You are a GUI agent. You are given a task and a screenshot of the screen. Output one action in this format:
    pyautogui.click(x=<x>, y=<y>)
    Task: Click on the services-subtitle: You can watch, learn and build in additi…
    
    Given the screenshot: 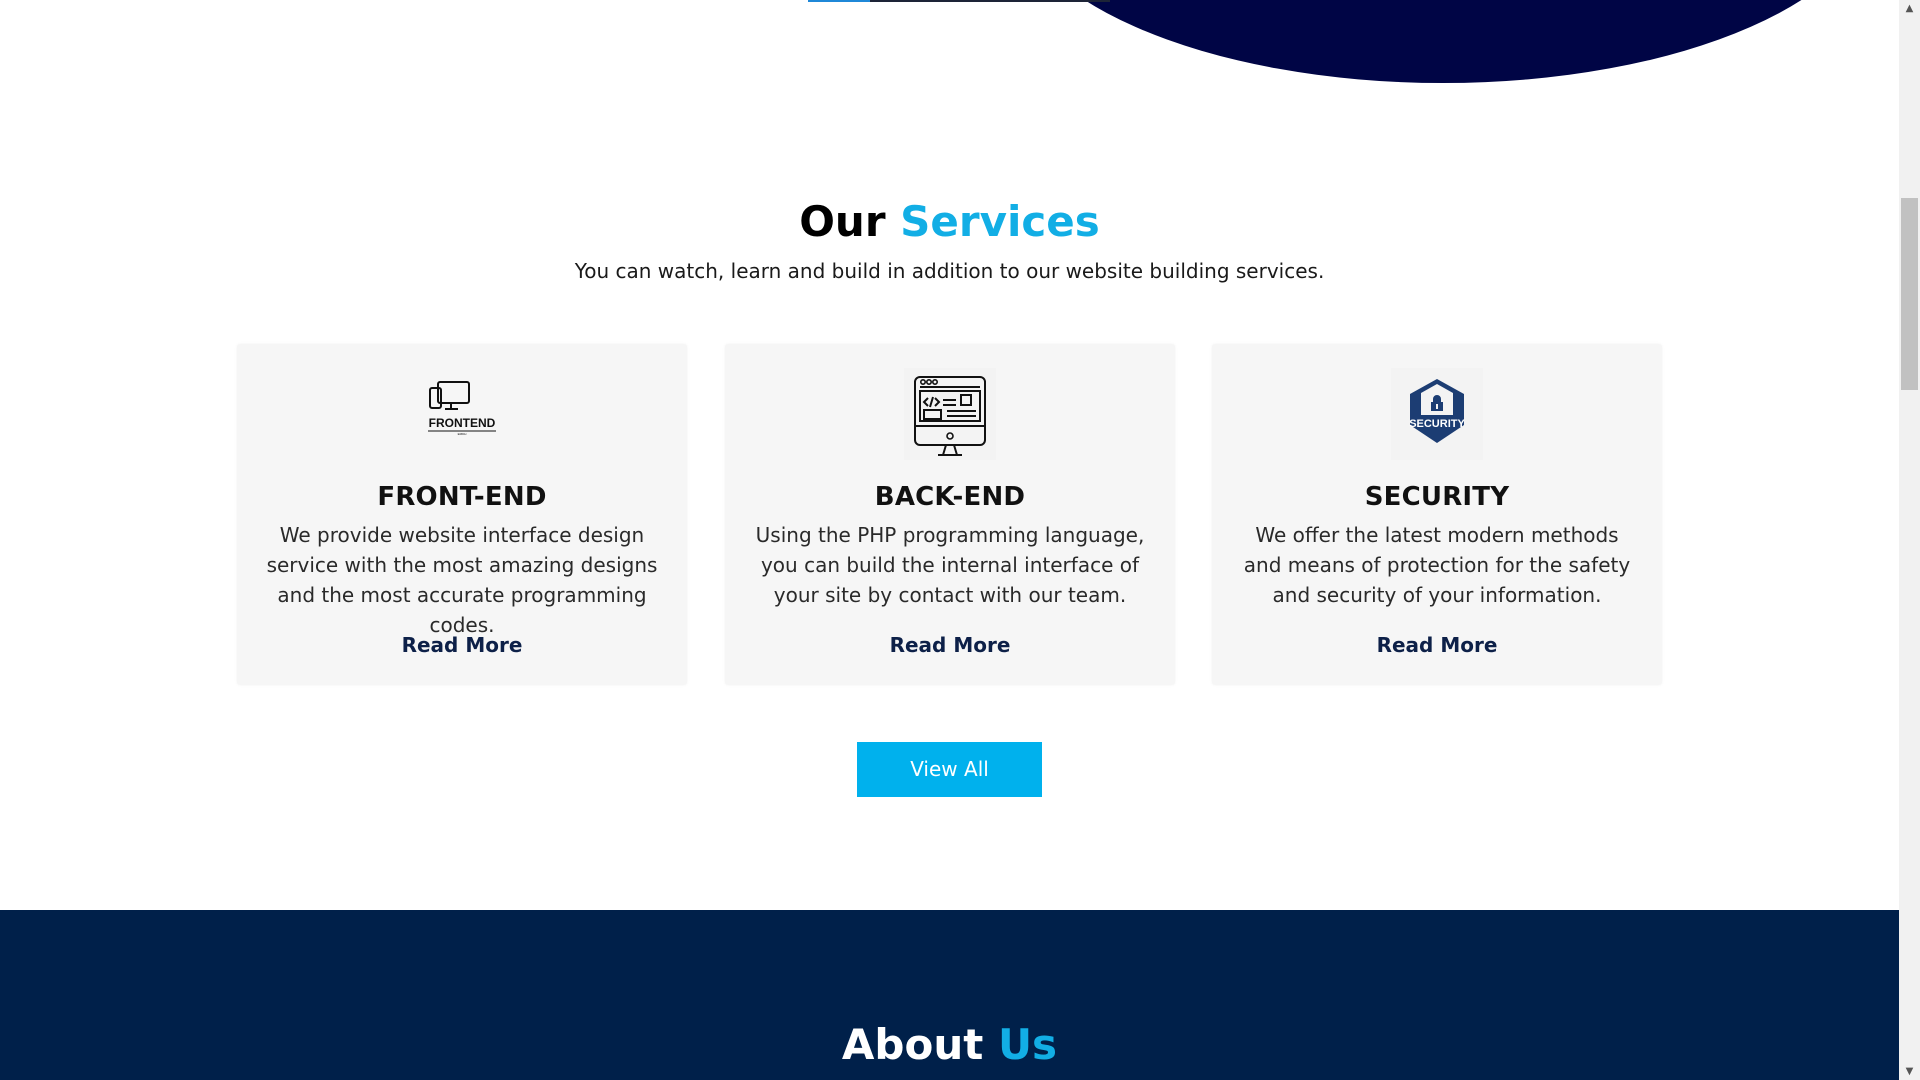 What is the action you would take?
    pyautogui.click(x=949, y=271)
    